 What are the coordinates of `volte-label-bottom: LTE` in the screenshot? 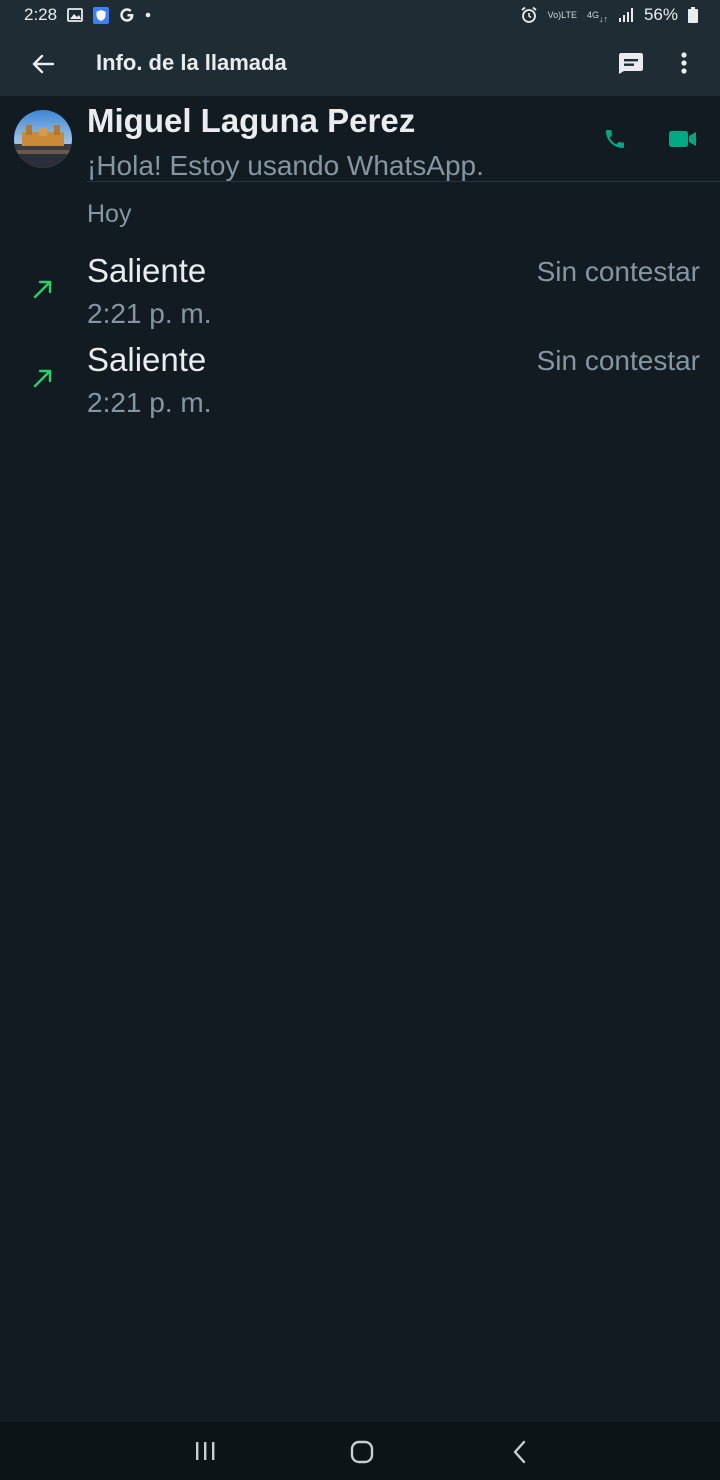 It's located at (569, 14).